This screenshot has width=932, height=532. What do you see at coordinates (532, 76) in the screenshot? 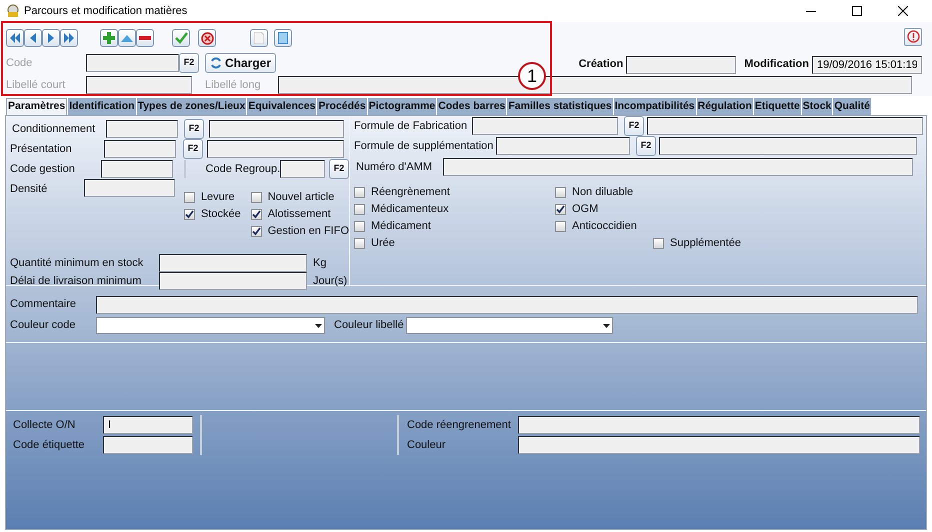
I see `annotation-marker: 1` at bounding box center [532, 76].